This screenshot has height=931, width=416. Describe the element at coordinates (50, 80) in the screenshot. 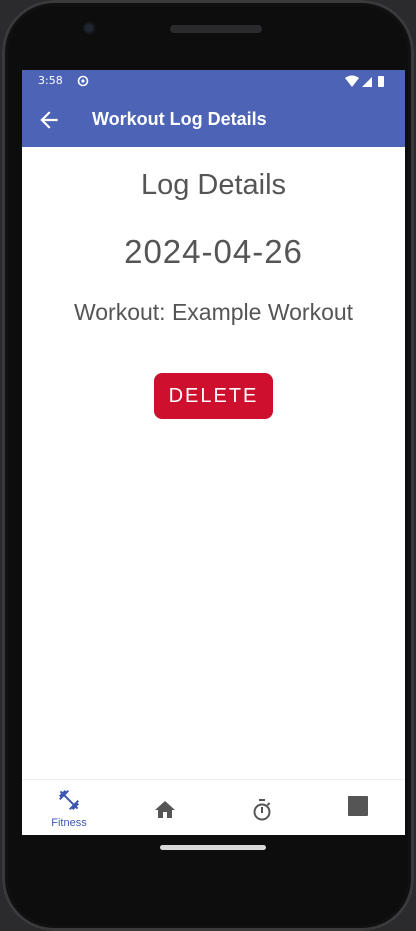

I see `status-time: 3:58` at that location.